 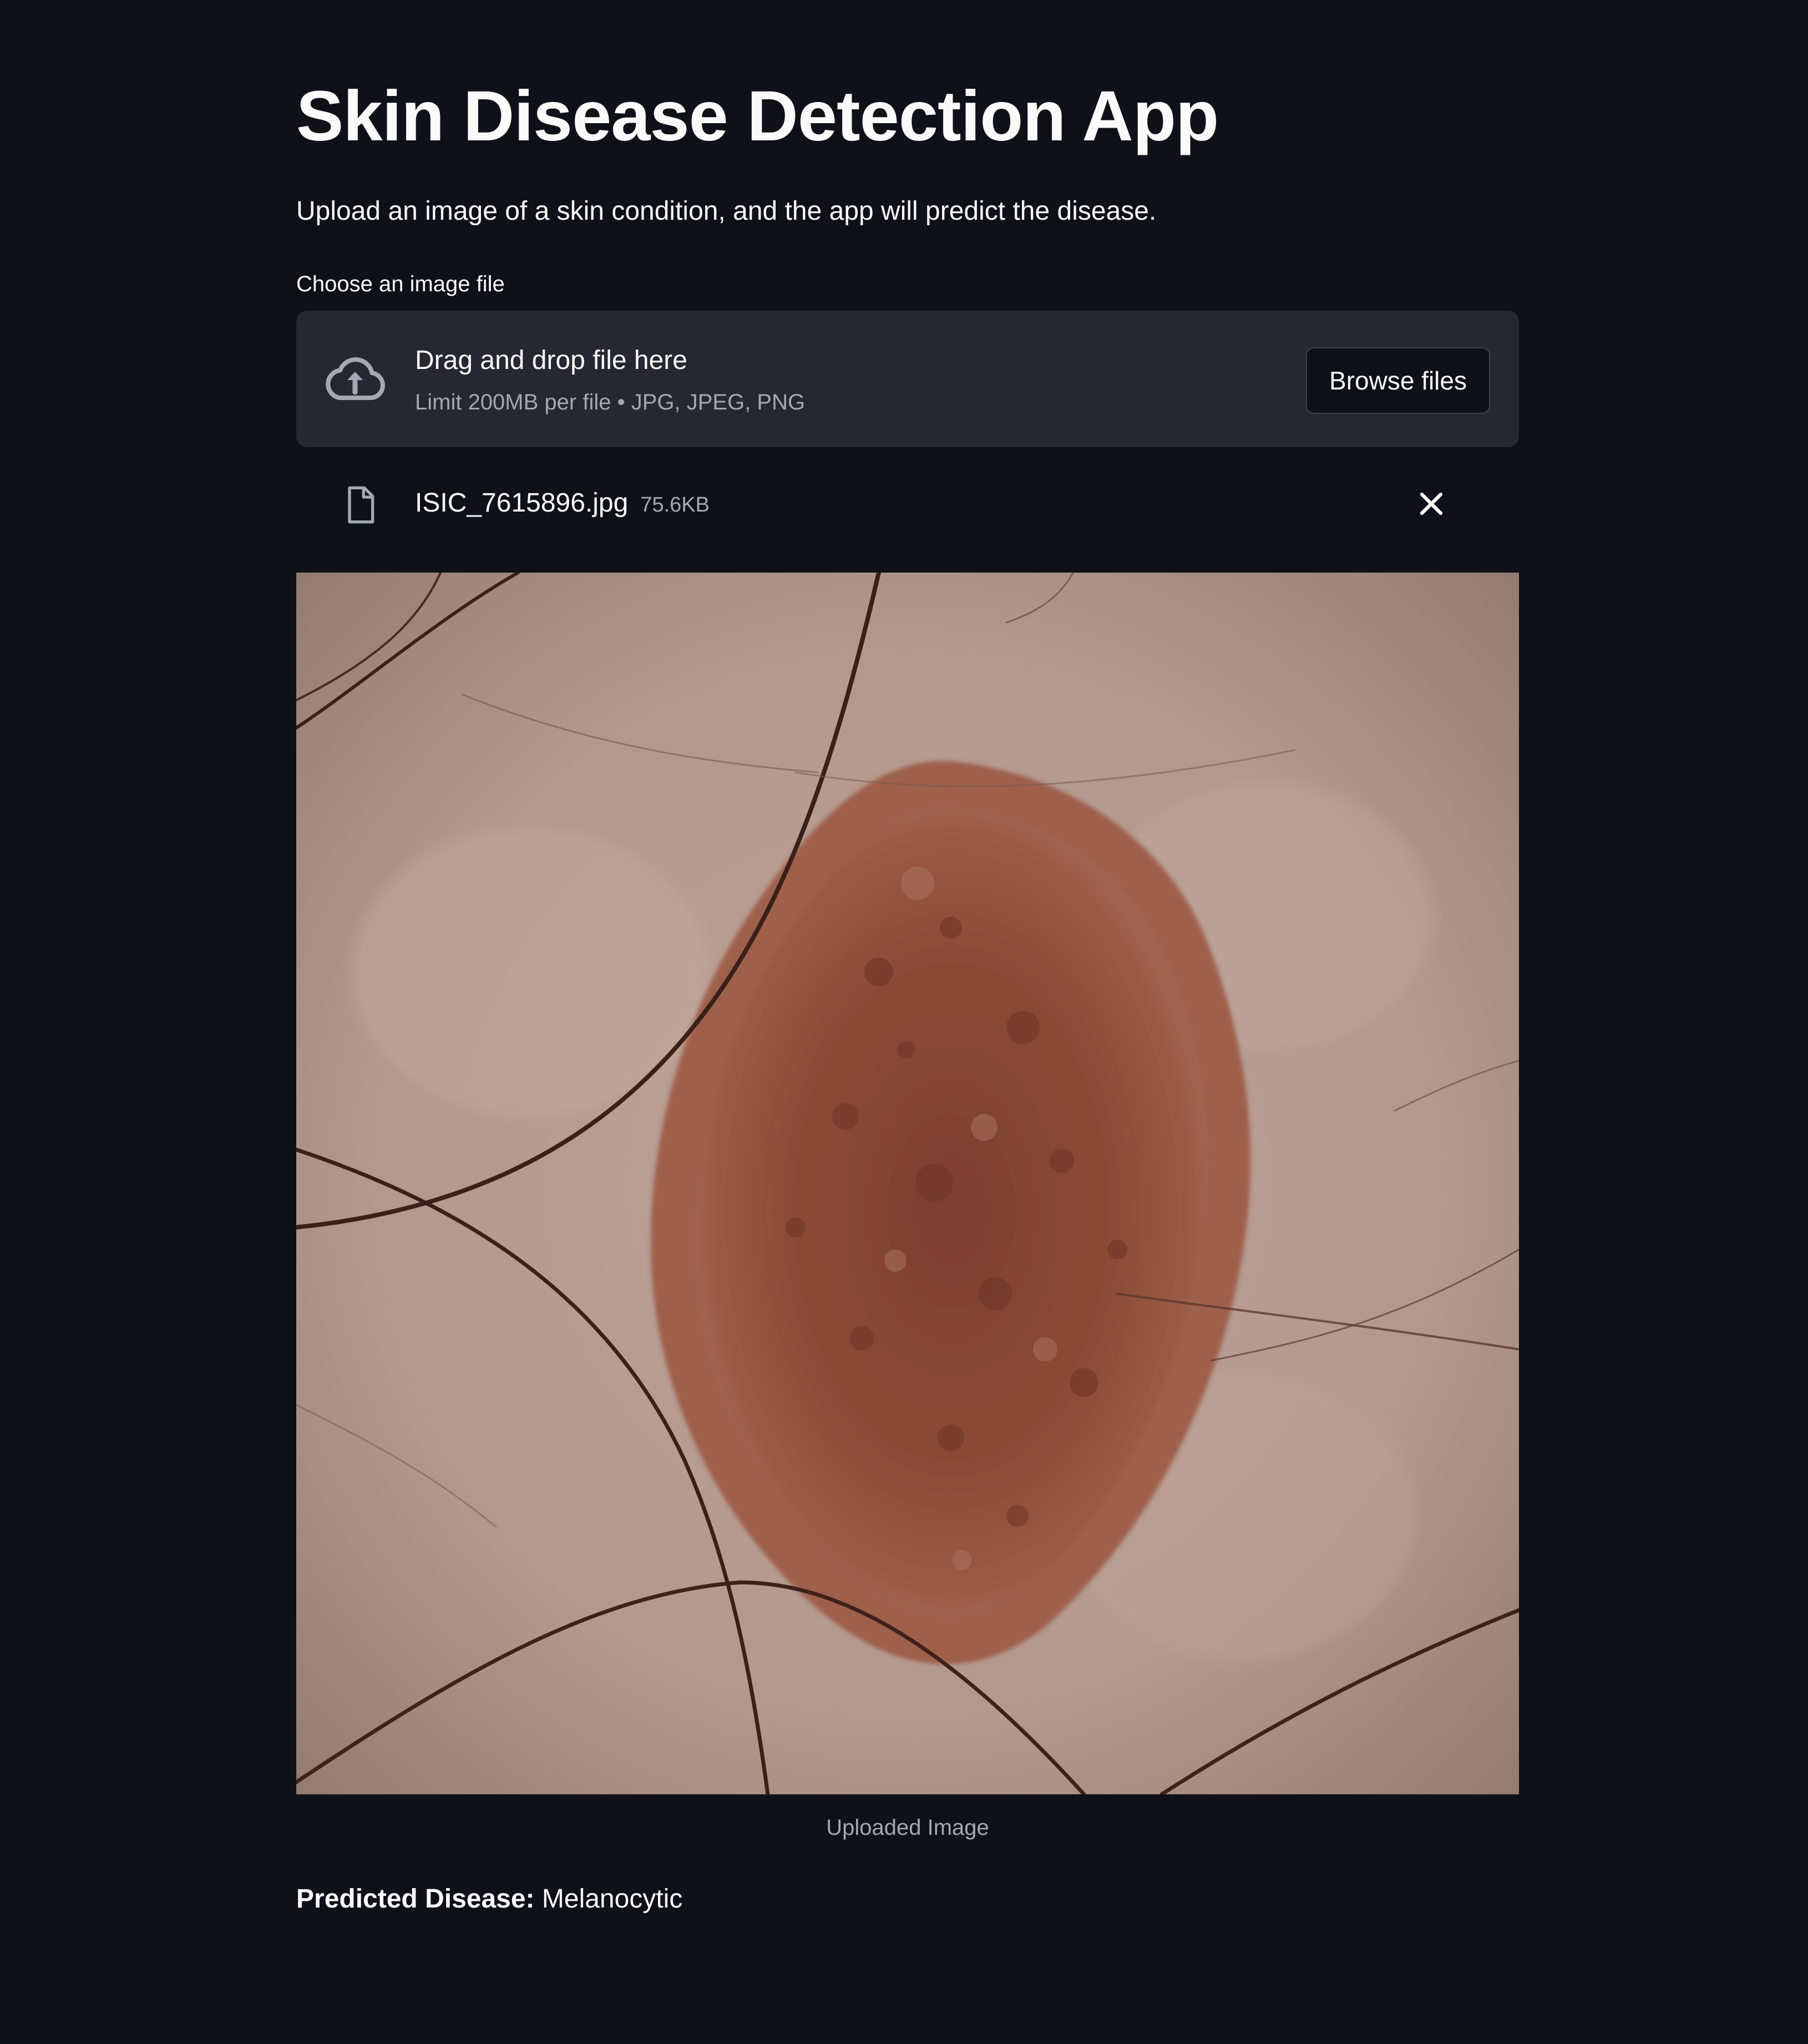 What do you see at coordinates (1431, 504) in the screenshot?
I see `close-icon` at bounding box center [1431, 504].